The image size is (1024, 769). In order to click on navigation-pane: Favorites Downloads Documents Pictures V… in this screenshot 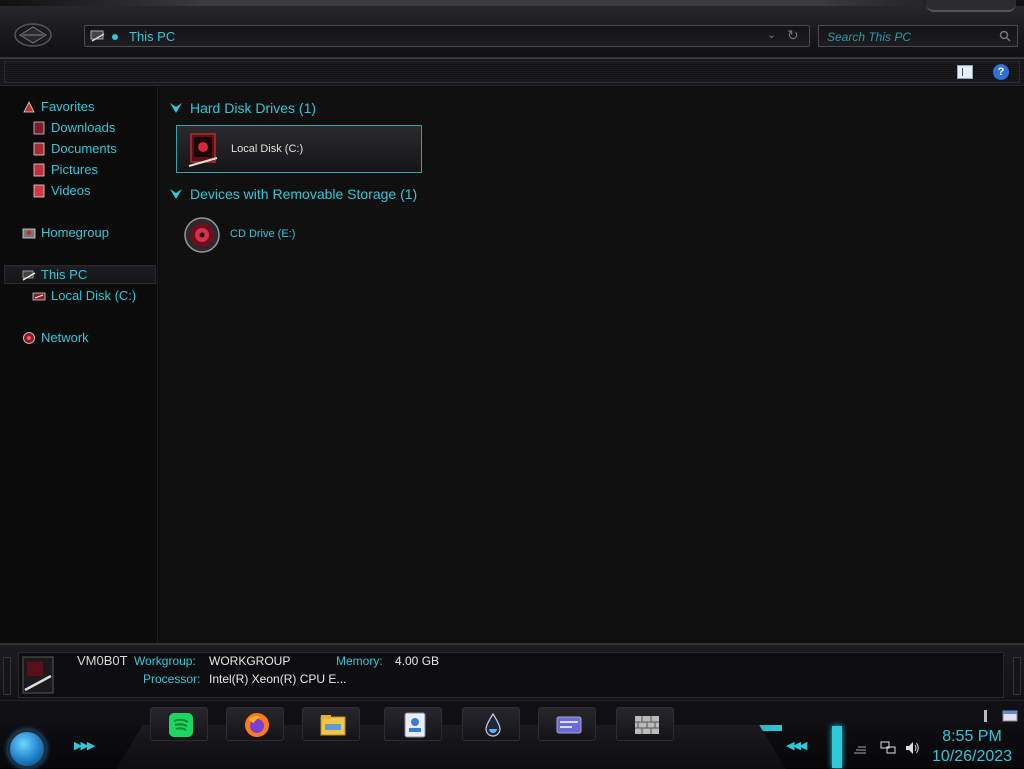, I will do `click(79, 365)`.